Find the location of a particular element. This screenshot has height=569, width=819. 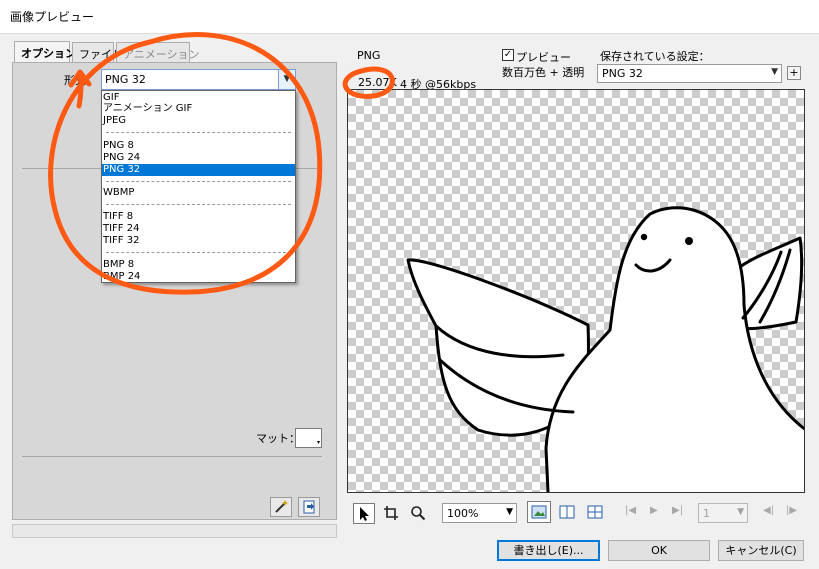

zoom-select: 100% ▼ is located at coordinates (479, 513).